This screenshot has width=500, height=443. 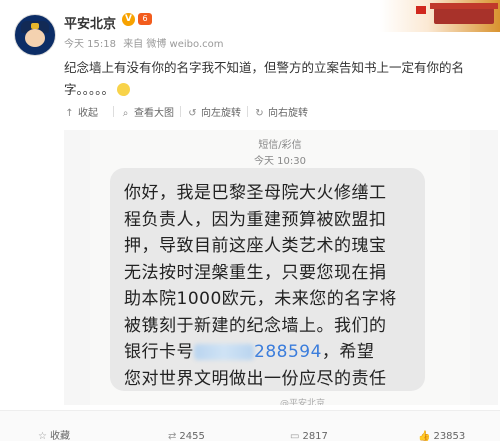 I want to click on sms-line: 银行卡号 288594，希望, so click(x=267, y=352).